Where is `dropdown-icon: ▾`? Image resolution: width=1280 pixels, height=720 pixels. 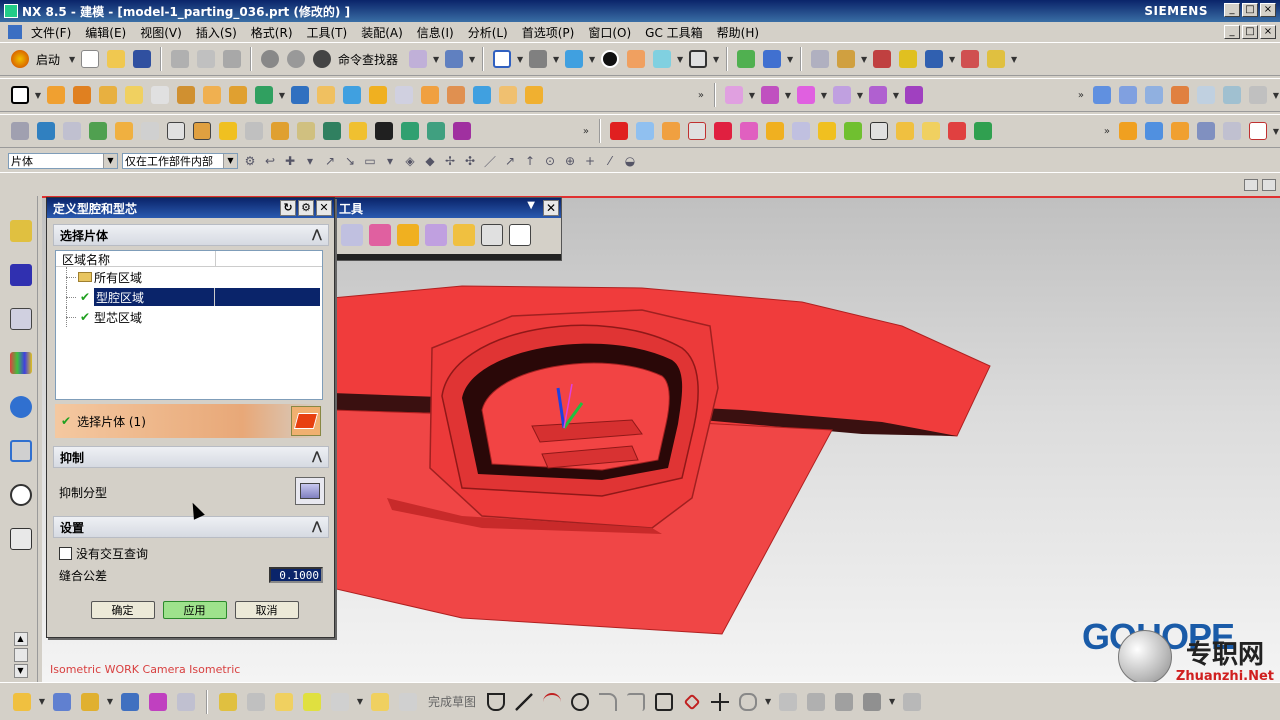
dropdown-icon: ▾ is located at coordinates (310, 161).